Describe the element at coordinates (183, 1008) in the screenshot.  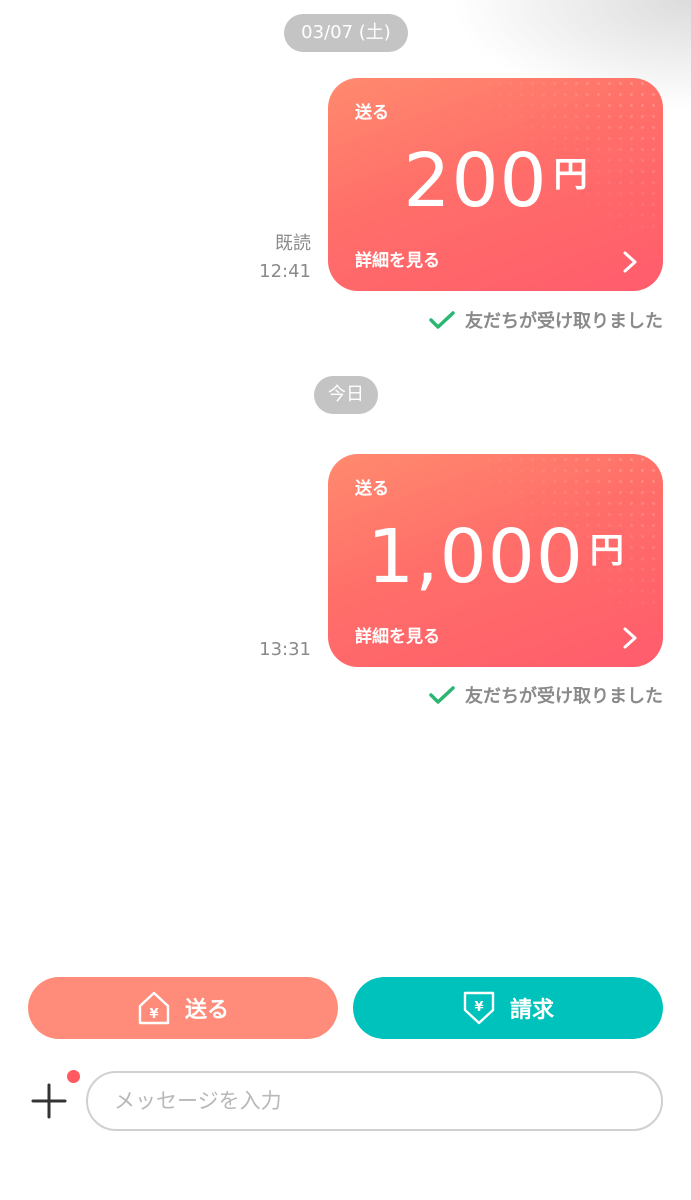
I see `send-money-button: ¥ 送る` at that location.